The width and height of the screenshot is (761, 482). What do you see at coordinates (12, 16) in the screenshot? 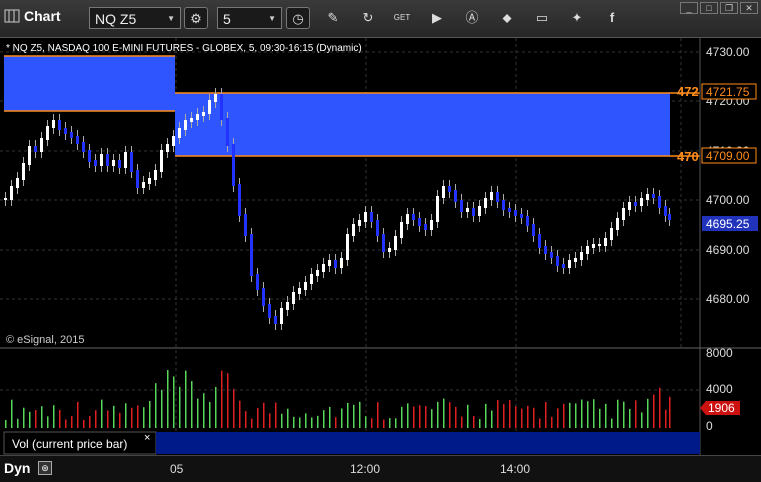
I see `chart-grid-icon` at bounding box center [12, 16].